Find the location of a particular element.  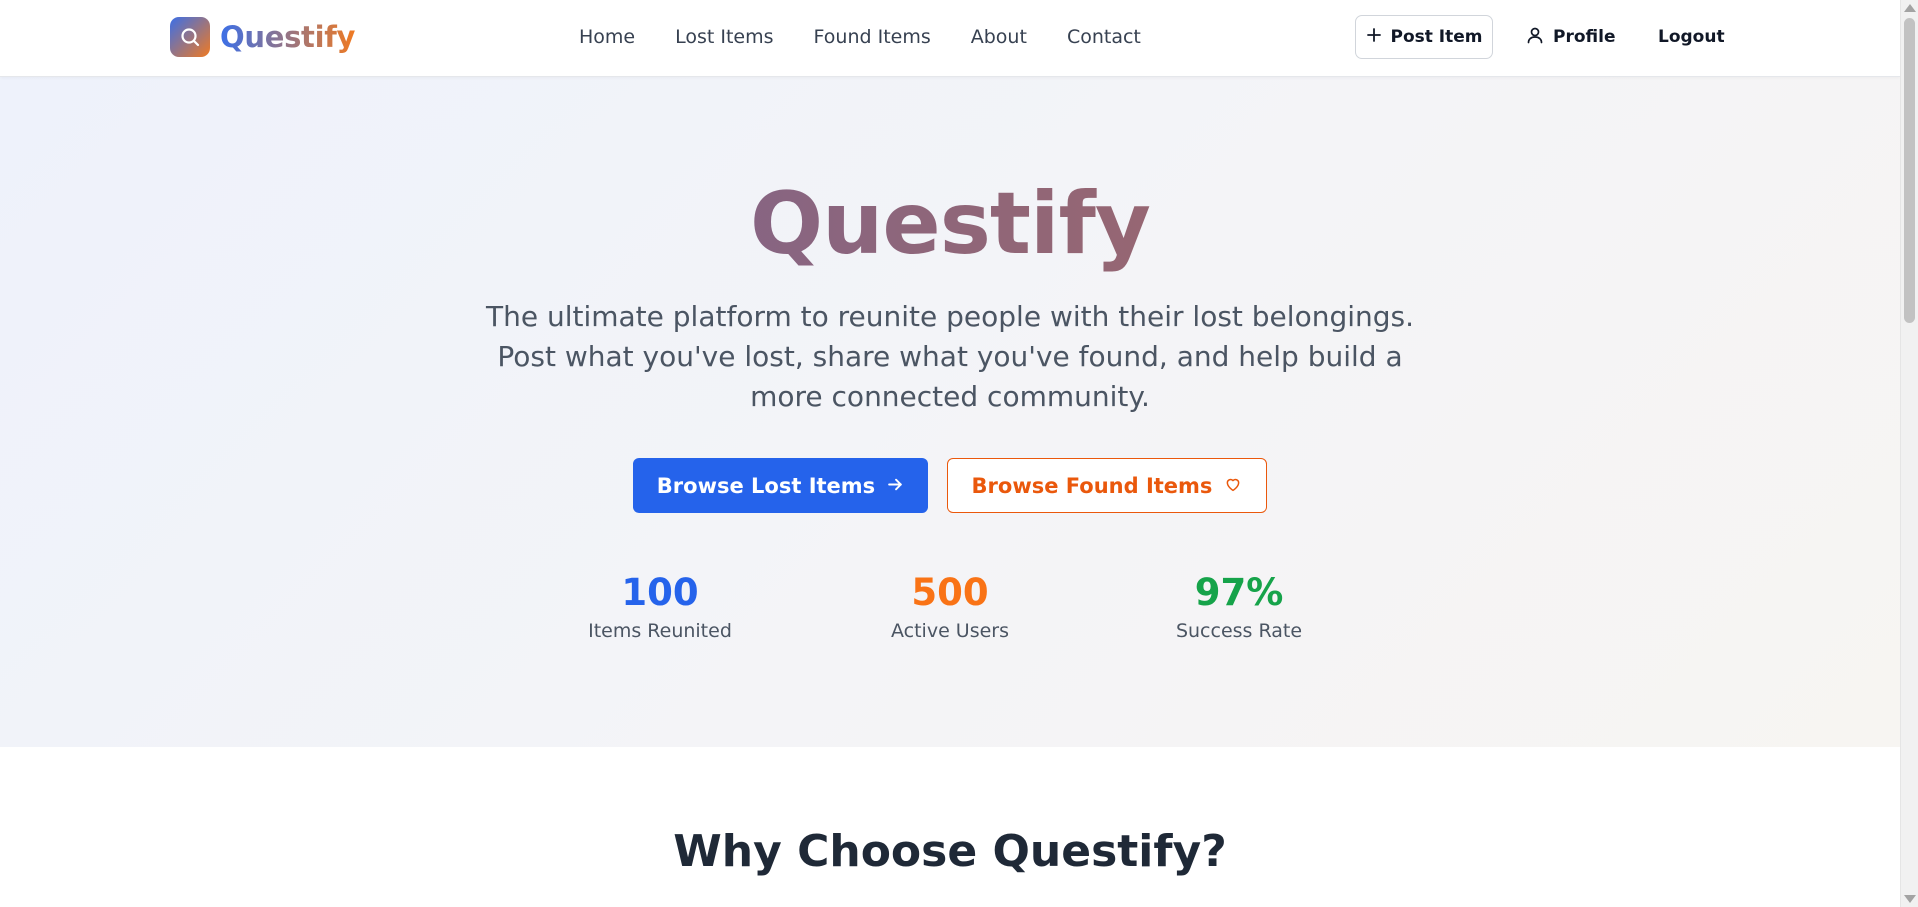

brand-link: Questify is located at coordinates (262, 37).